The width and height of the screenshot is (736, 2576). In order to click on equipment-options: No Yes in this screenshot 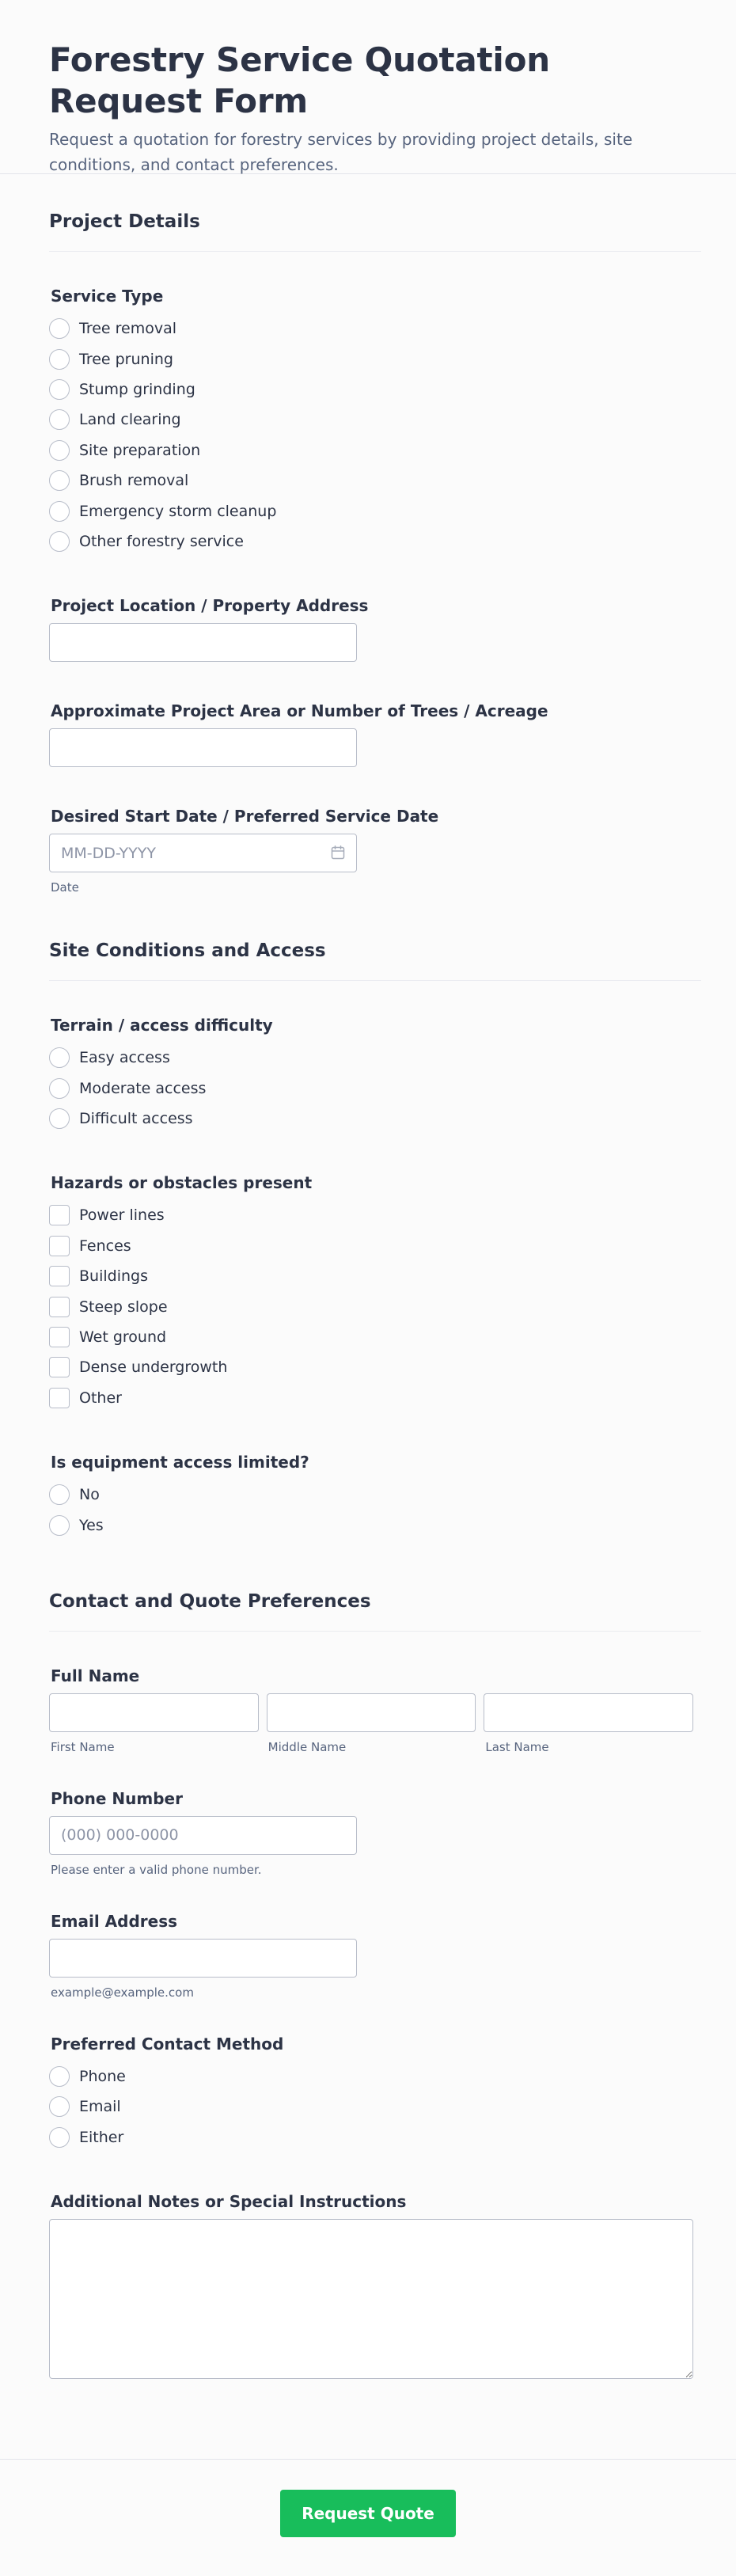, I will do `click(375, 1511)`.